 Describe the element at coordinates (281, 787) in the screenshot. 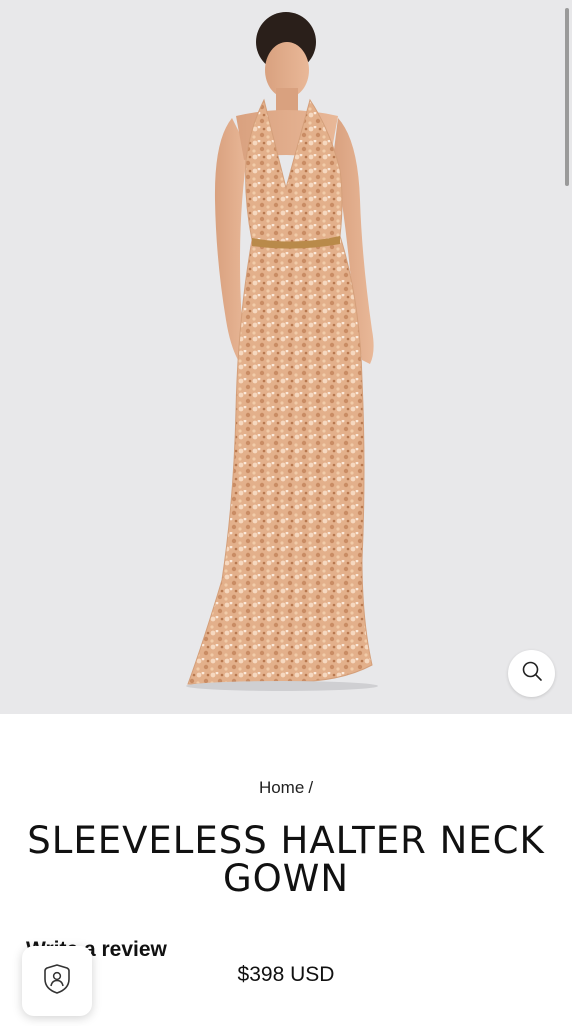

I see `breadcrumb-home-link: Home` at that location.